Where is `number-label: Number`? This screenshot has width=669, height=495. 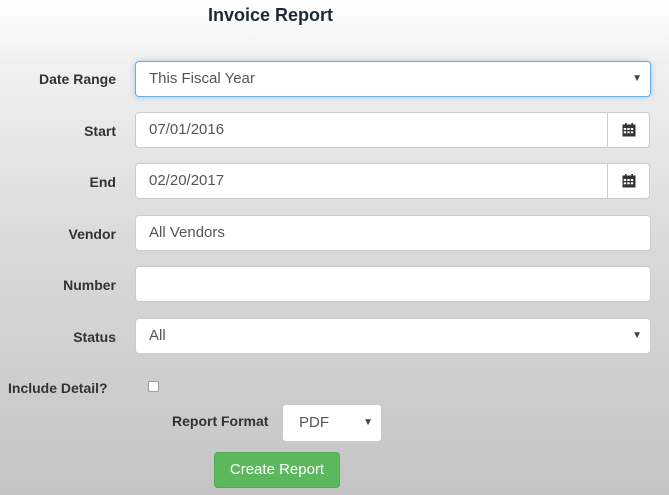
number-label: Number is located at coordinates (89, 285).